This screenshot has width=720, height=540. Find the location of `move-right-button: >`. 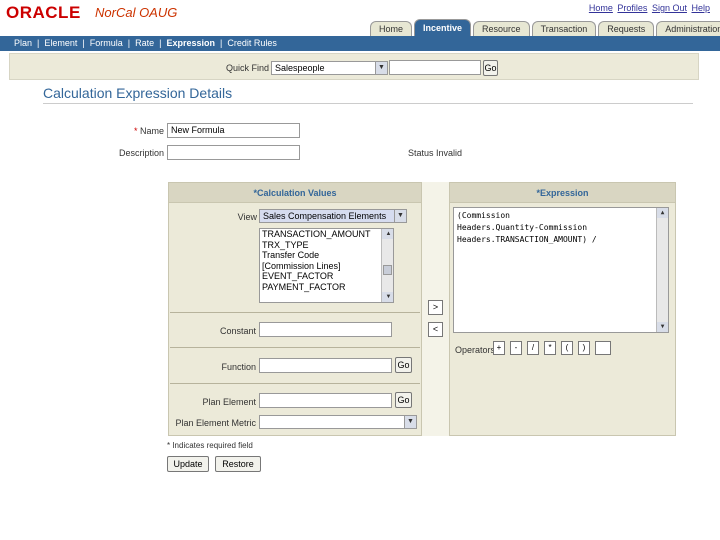

move-right-button: > is located at coordinates (435, 307).